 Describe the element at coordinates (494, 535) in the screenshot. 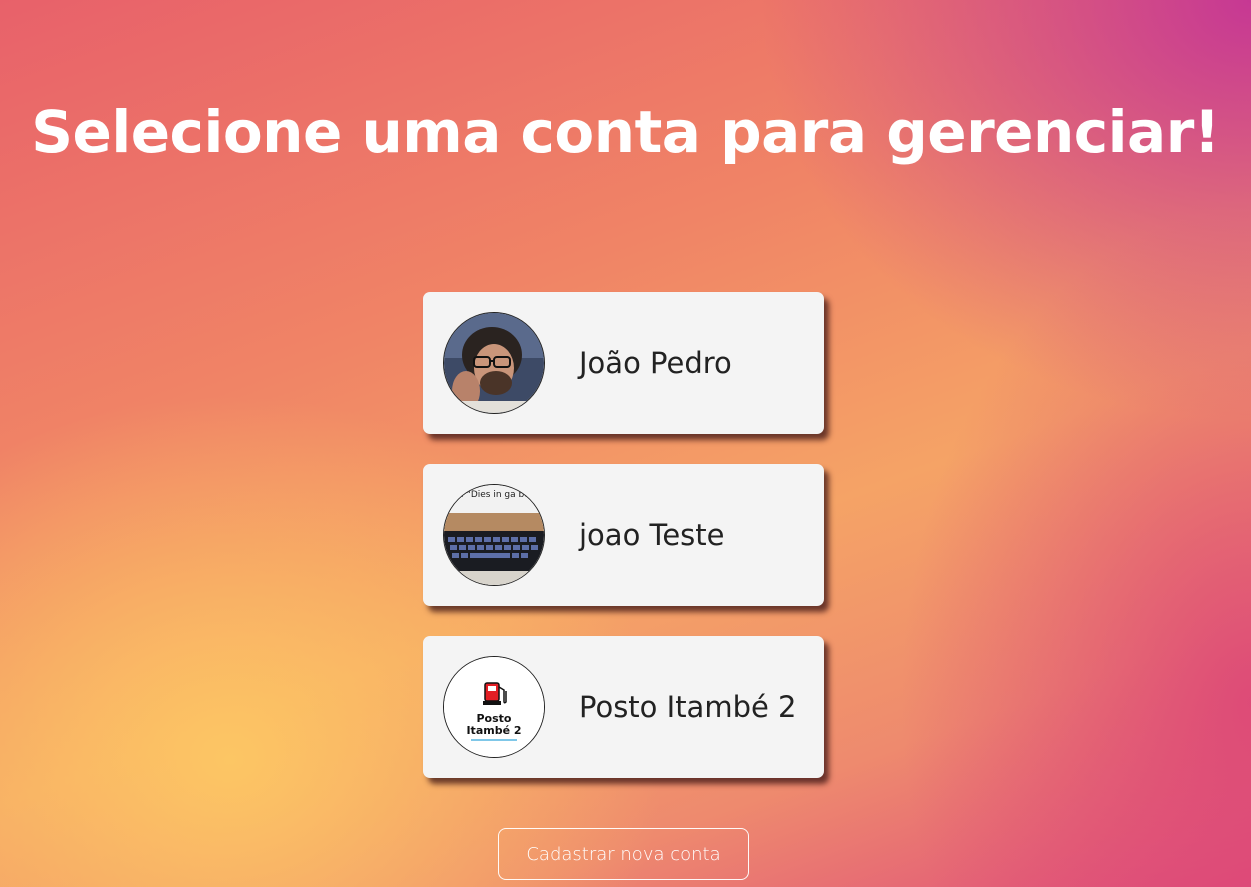

I see `keyboard-photo-icon: her: "Dies in ga board:` at that location.